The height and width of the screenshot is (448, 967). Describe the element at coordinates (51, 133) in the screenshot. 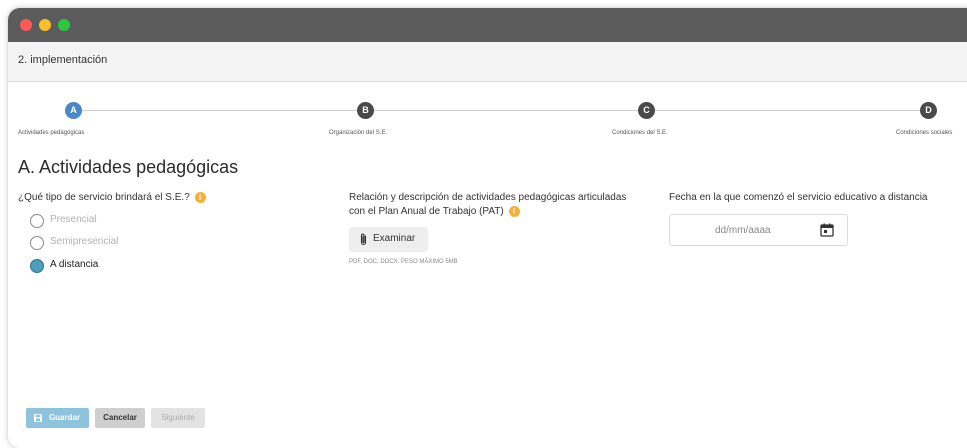

I see `step-a-label: Actividades pedagógicas` at that location.